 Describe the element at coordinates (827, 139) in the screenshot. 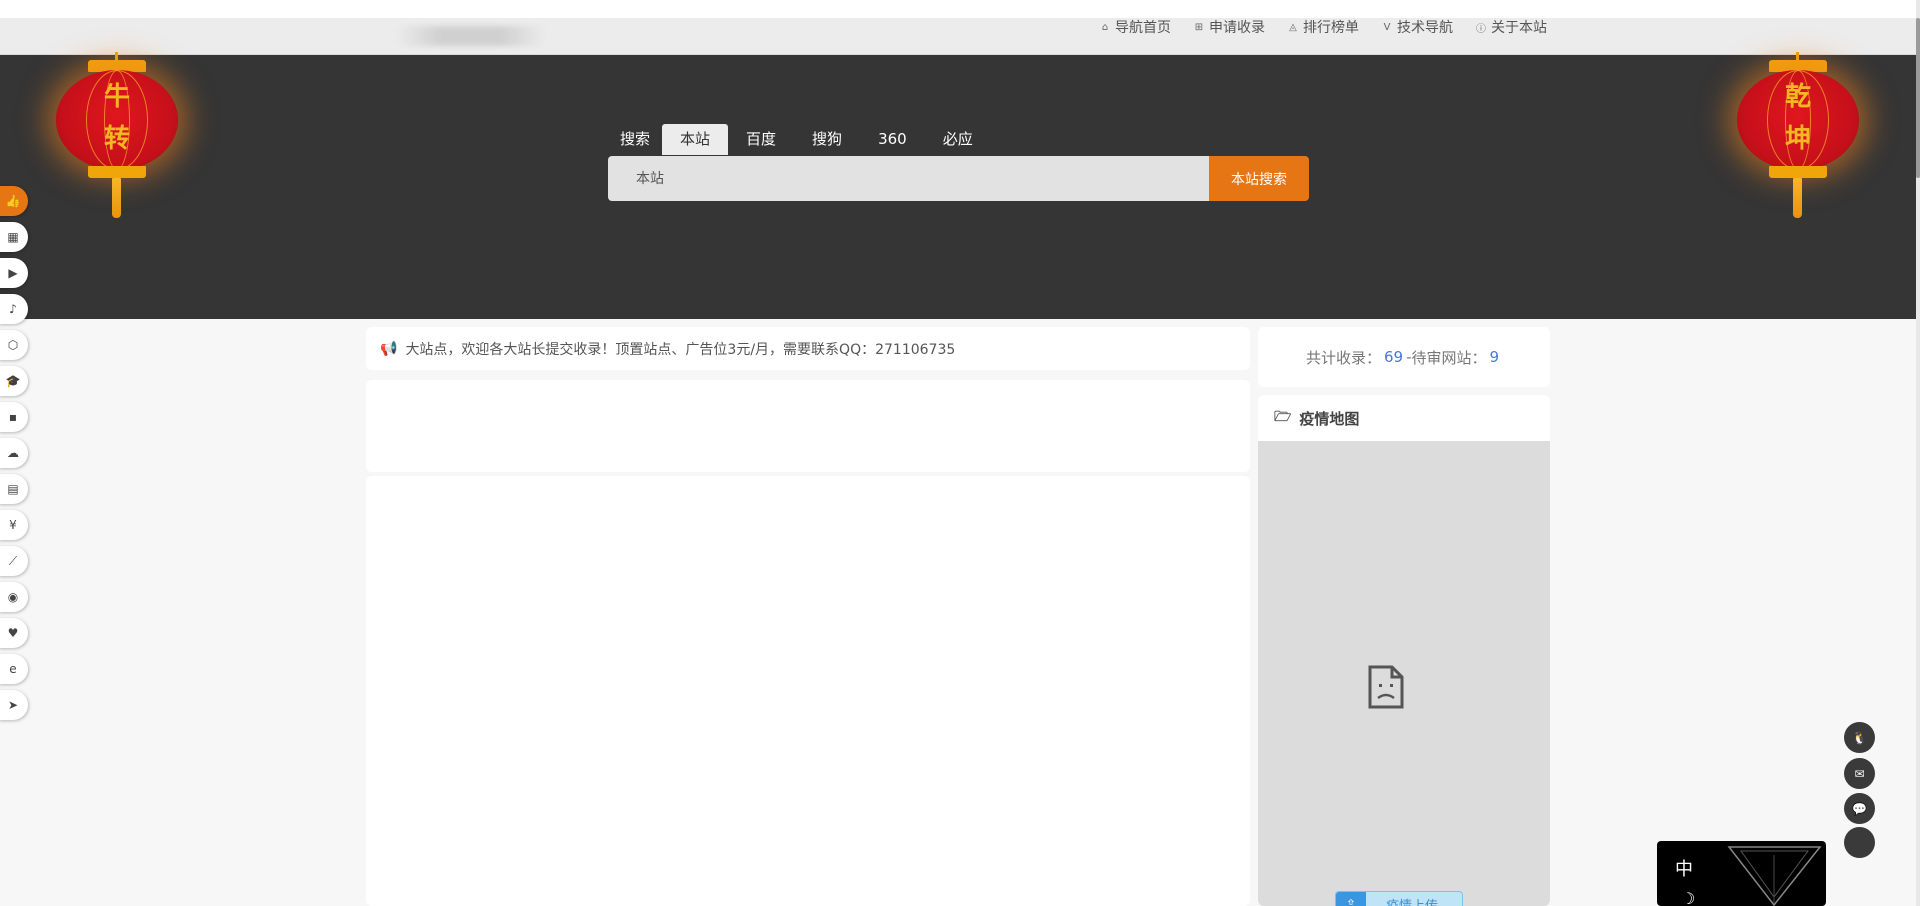

I see `search-tab-sogou: 搜狗` at that location.